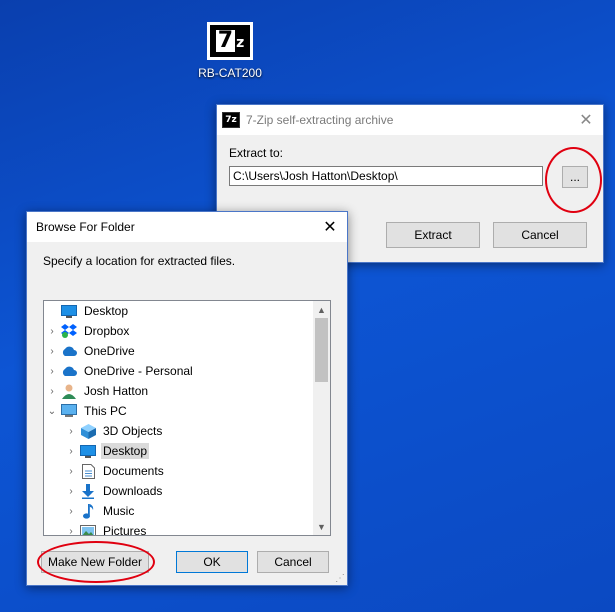  What do you see at coordinates (116, 391) in the screenshot?
I see `tree-item-label: Josh Hatton` at bounding box center [116, 391].